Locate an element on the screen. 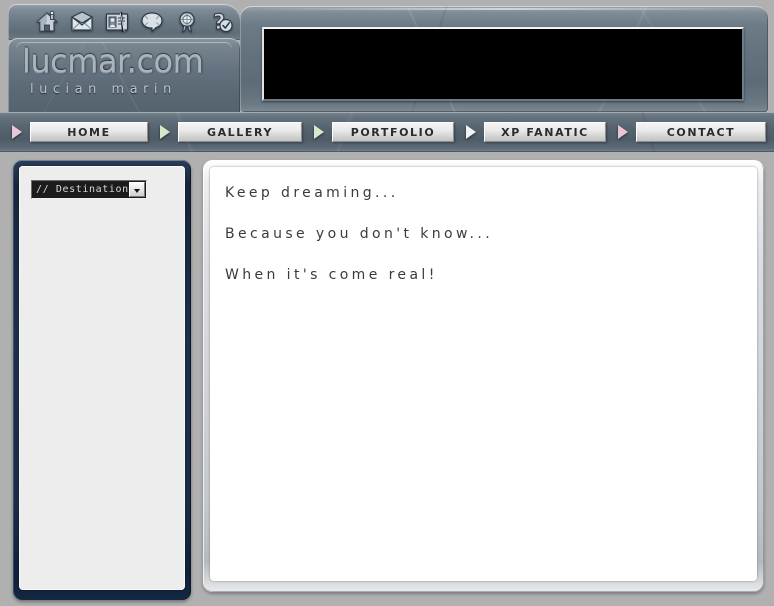 The width and height of the screenshot is (774, 606). destination-select-label: // Destination? is located at coordinates (82, 189).